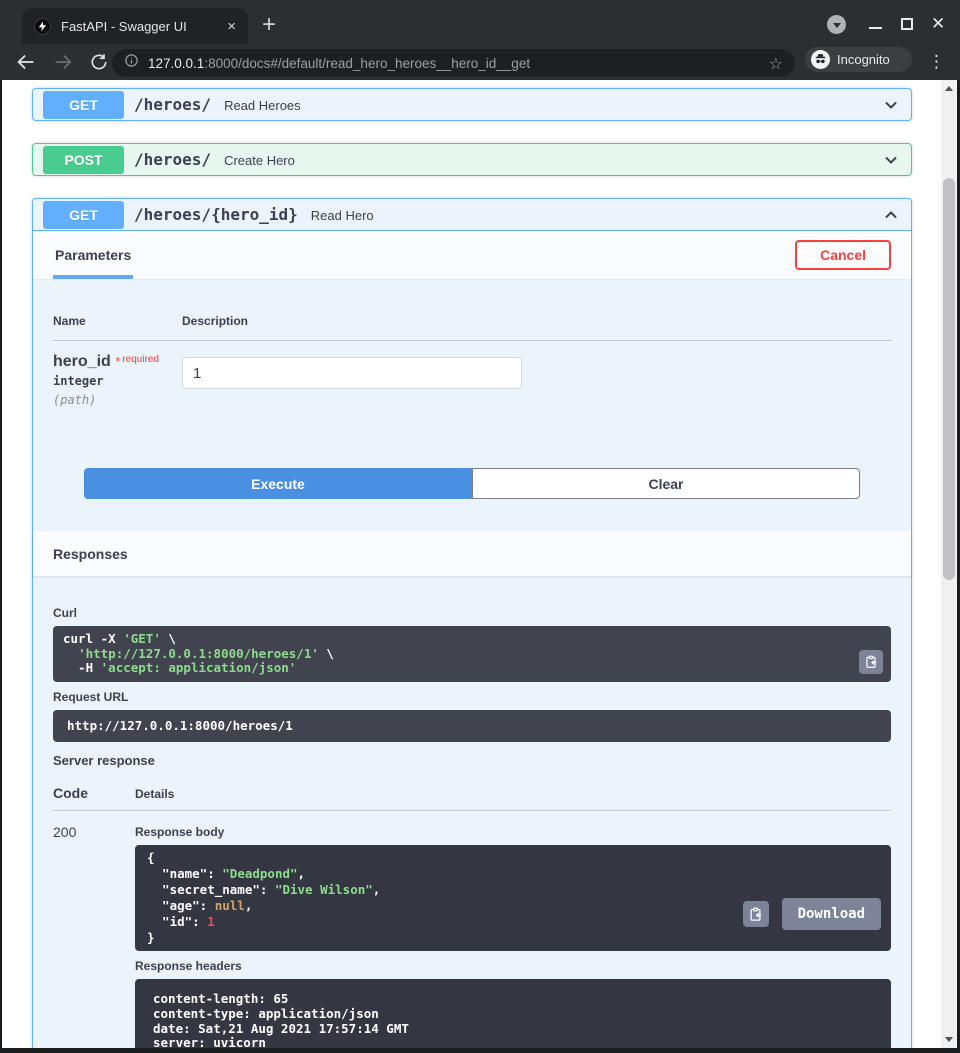 This screenshot has height=1053, width=960. I want to click on execute-row: Execute Clear, so click(472, 483).